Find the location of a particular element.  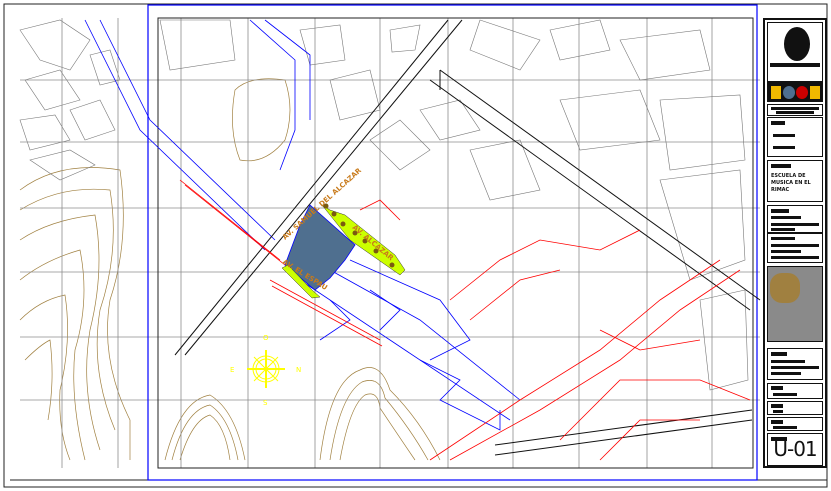

title-block: ESCUELA DE MUSICA EN EL RIMAC U-01 is located at coordinates (795, 243).